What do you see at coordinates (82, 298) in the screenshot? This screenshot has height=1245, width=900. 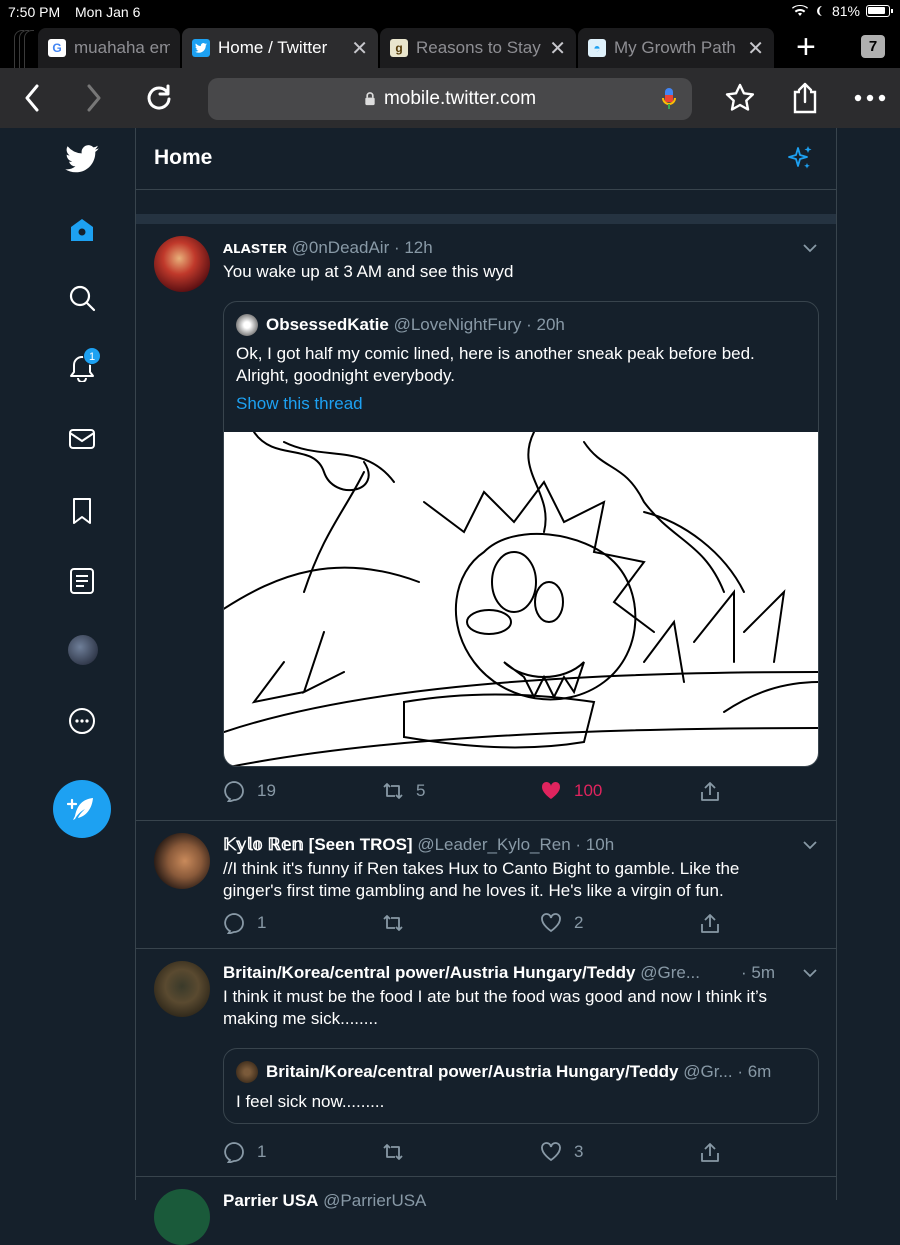 I see `search-icon` at bounding box center [82, 298].